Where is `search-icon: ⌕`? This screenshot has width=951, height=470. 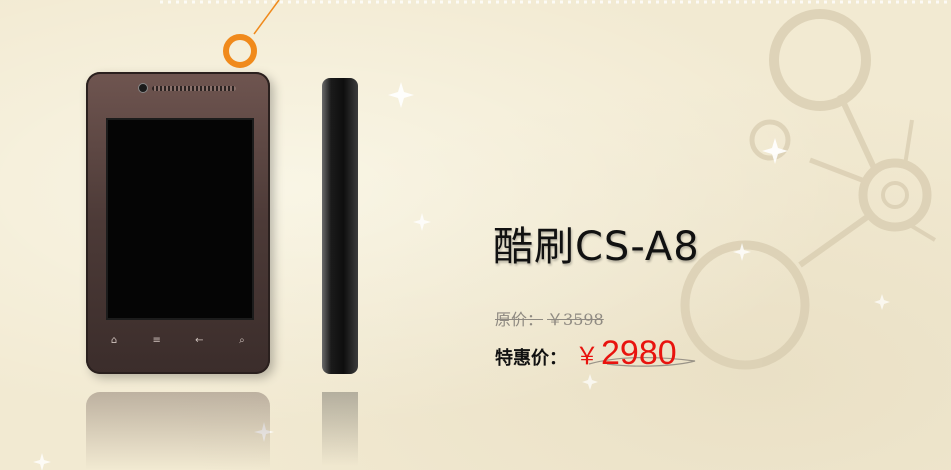
search-icon: ⌕ is located at coordinates (242, 340).